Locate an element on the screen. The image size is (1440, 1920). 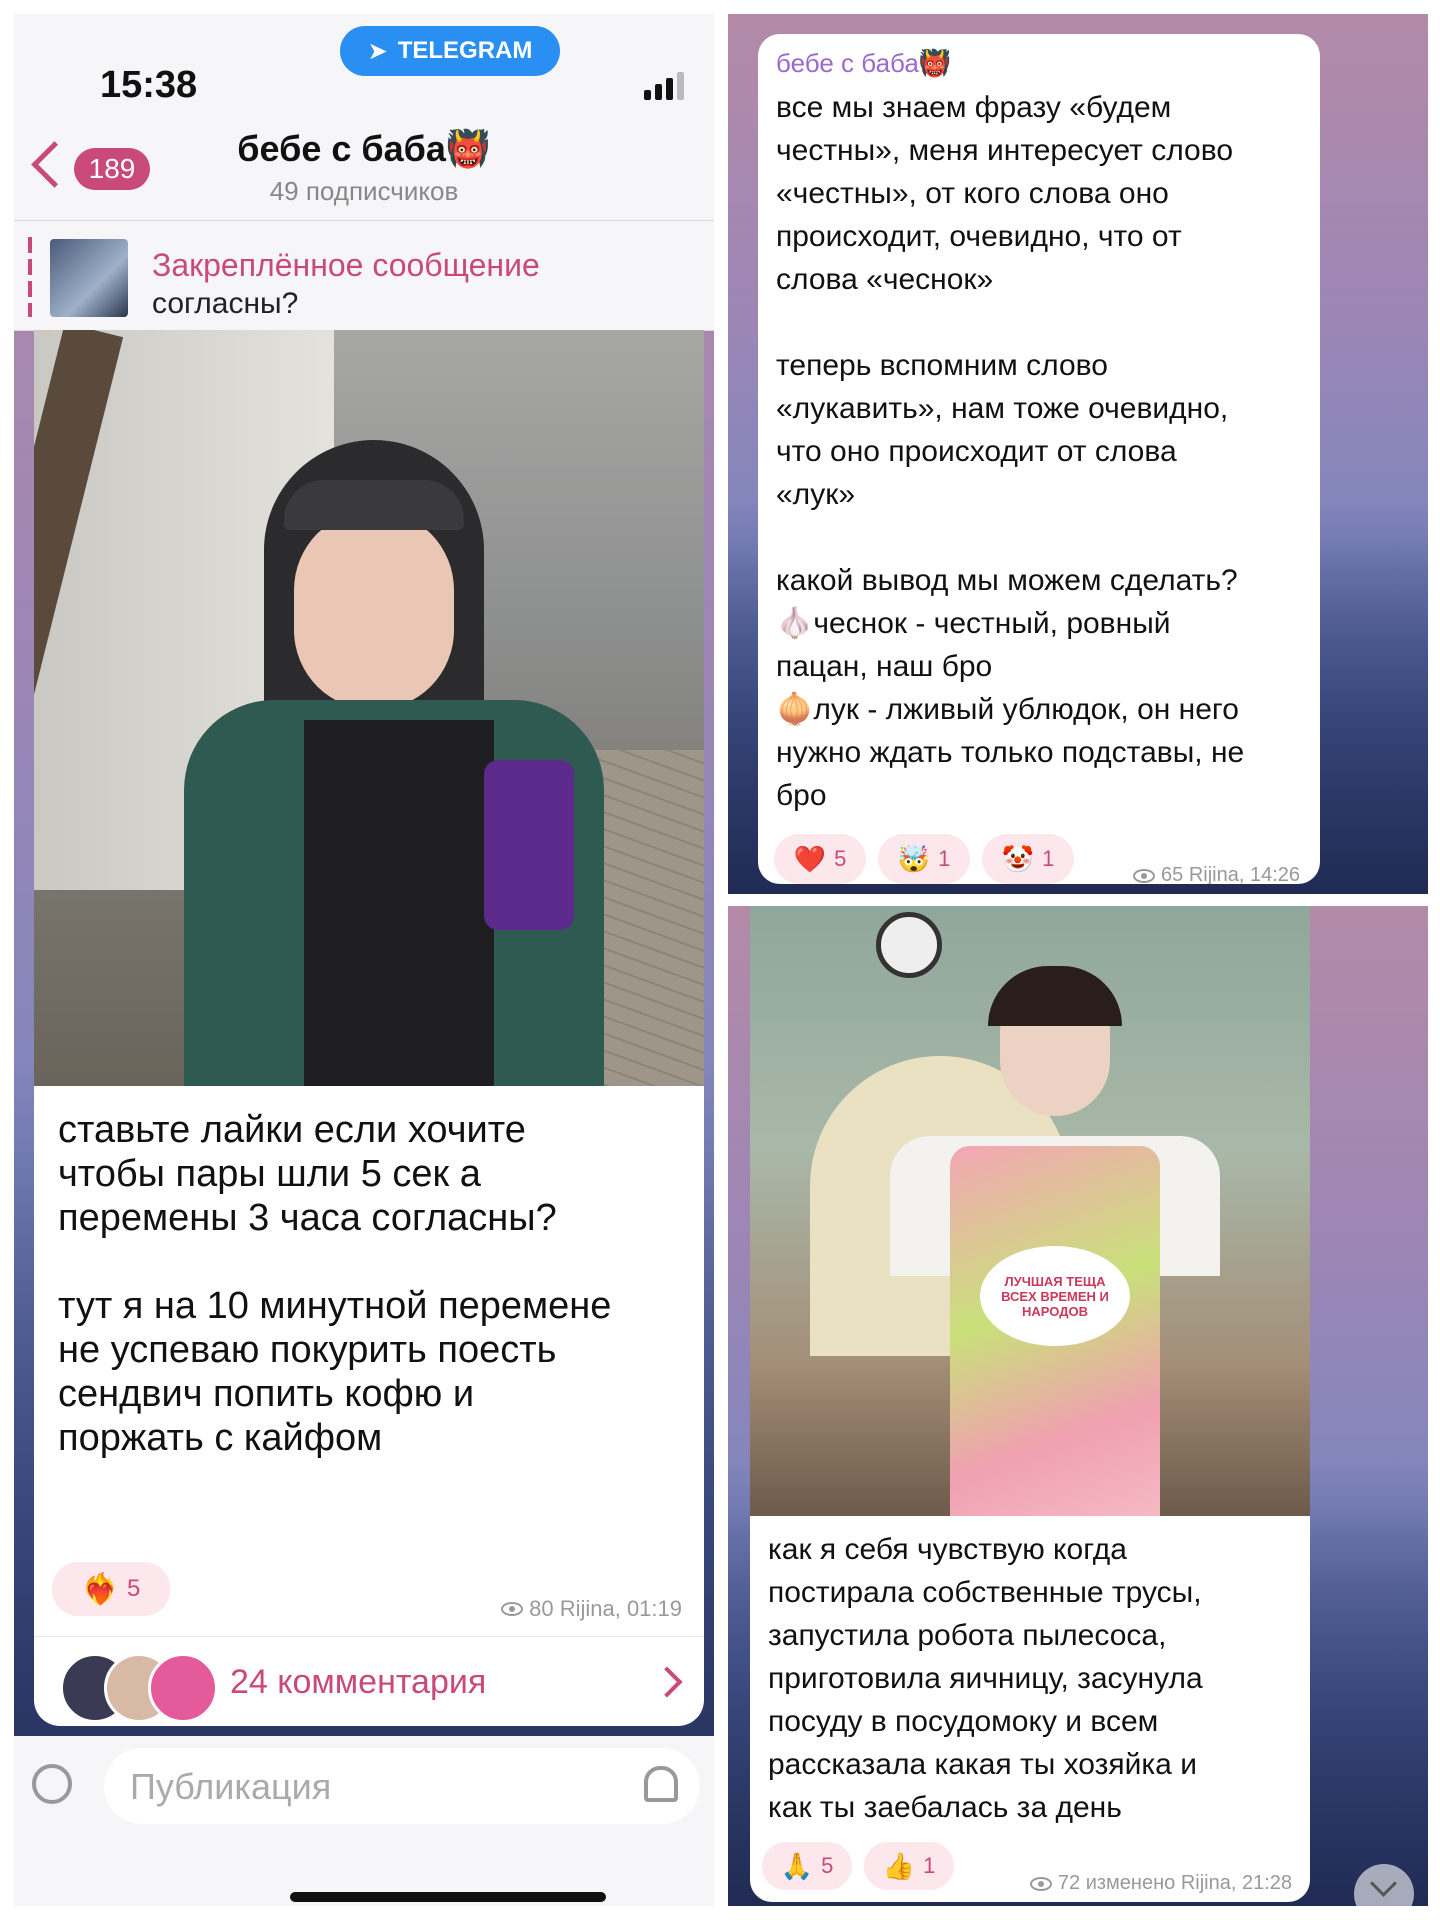
views-meta: 80 Rijina, 01:19 is located at coordinates (605, 1608).